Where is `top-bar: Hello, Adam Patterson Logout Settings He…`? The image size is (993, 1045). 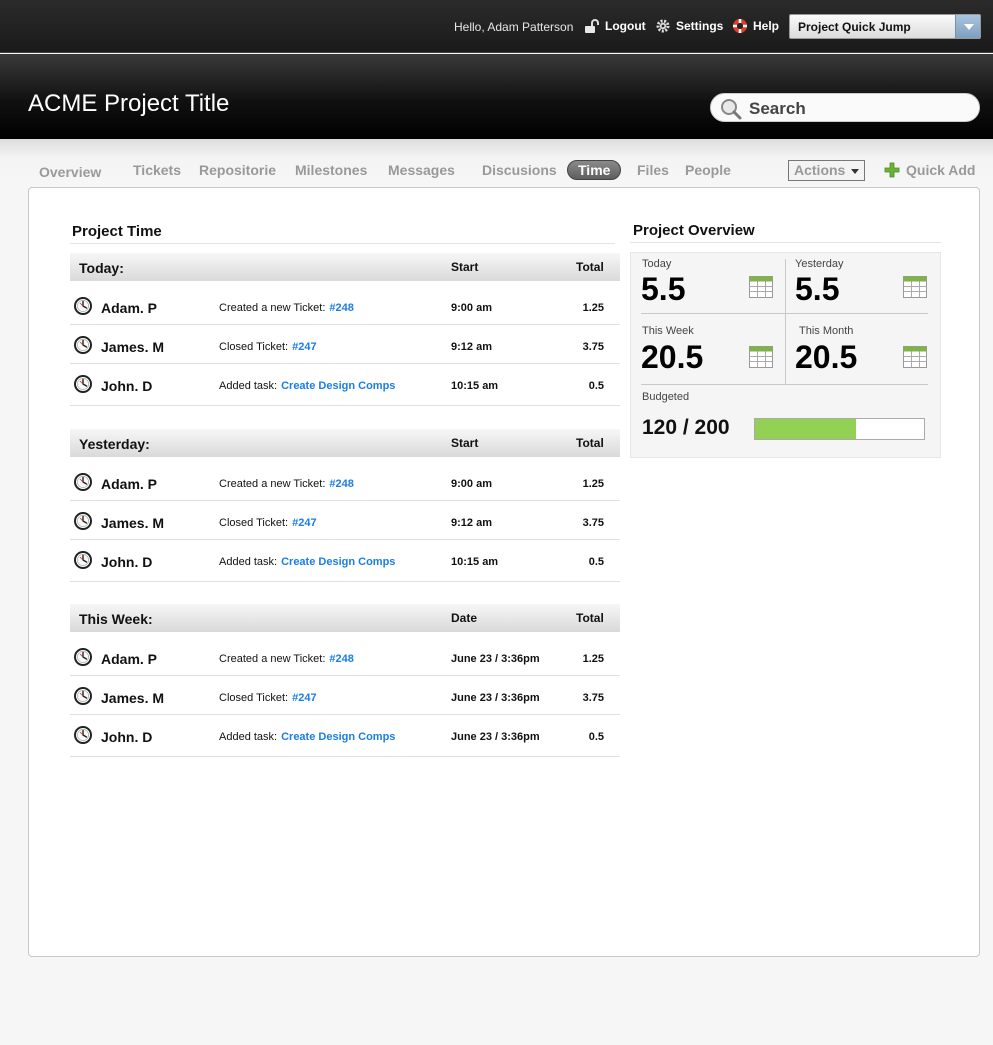
top-bar: Hello, Adam Patterson Logout Settings He… is located at coordinates (496, 26).